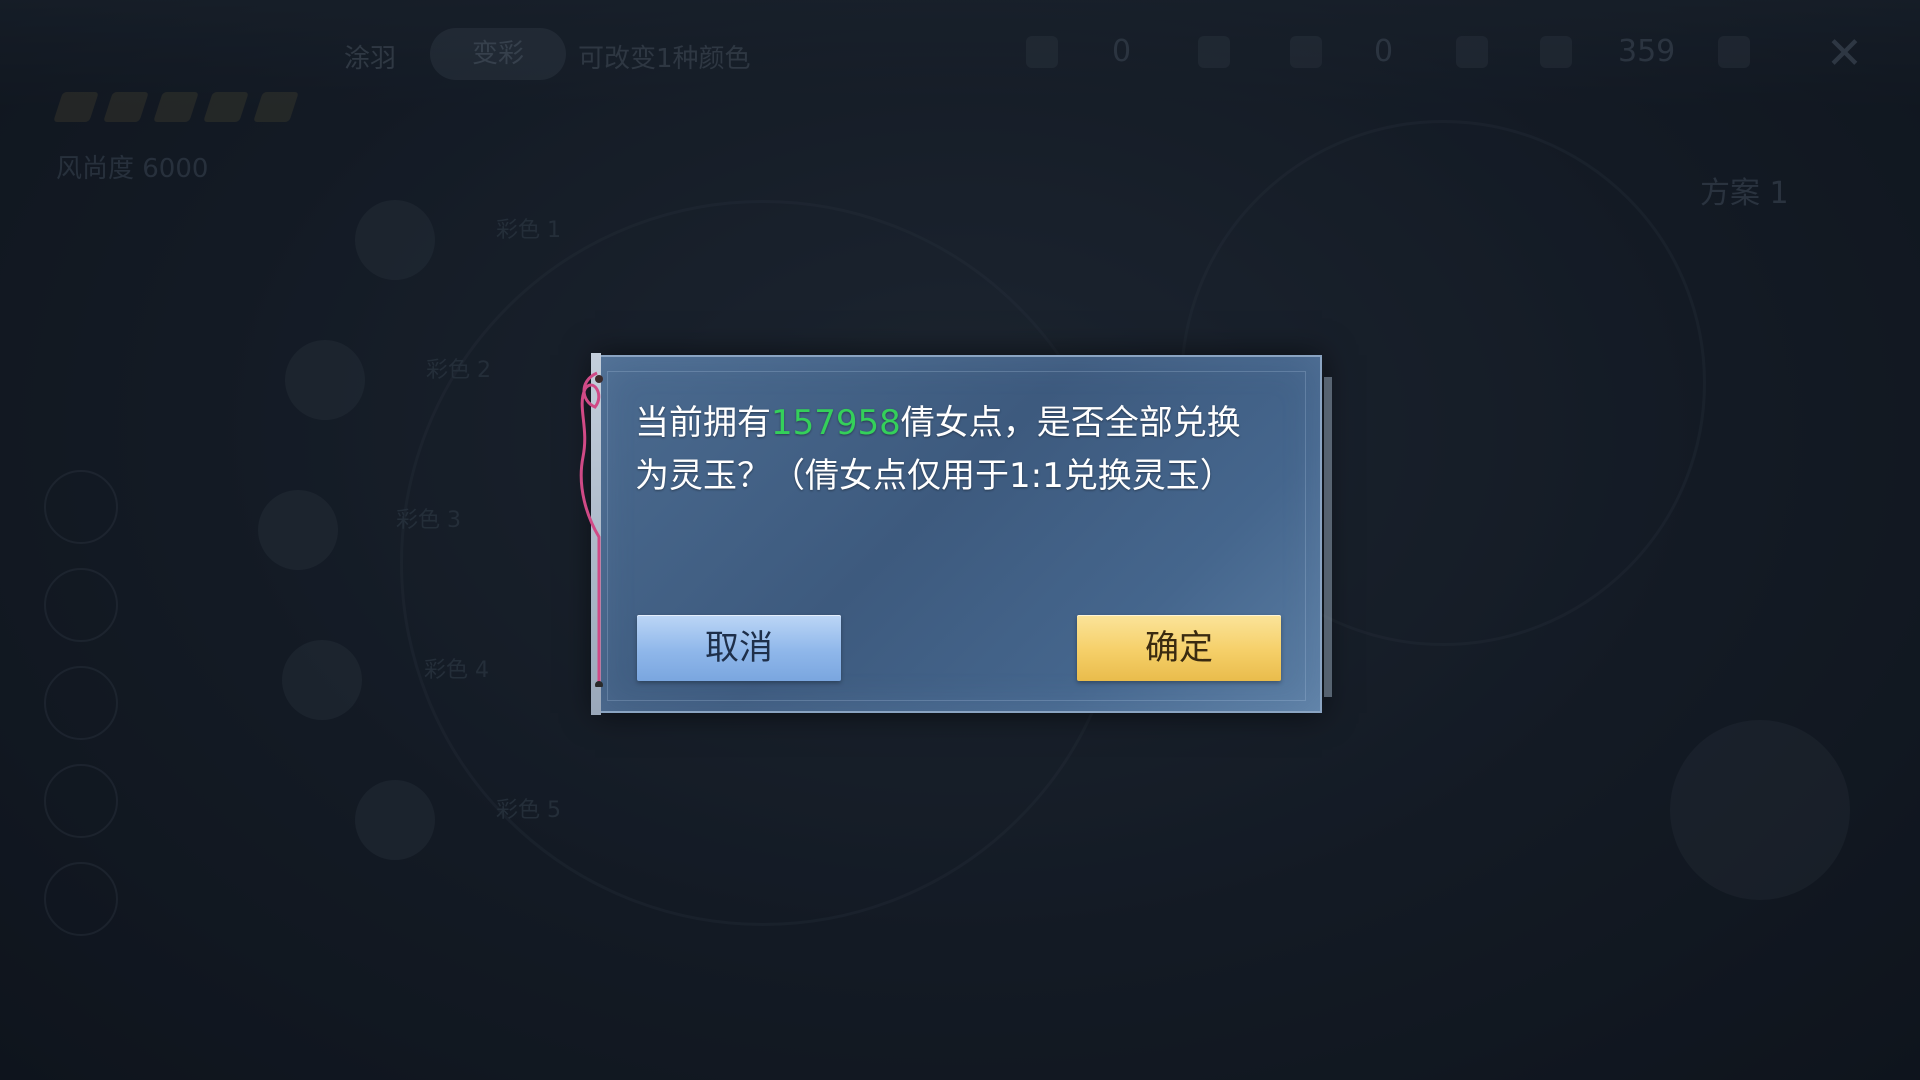  I want to click on slot-label: 彩色 3, so click(428, 520).